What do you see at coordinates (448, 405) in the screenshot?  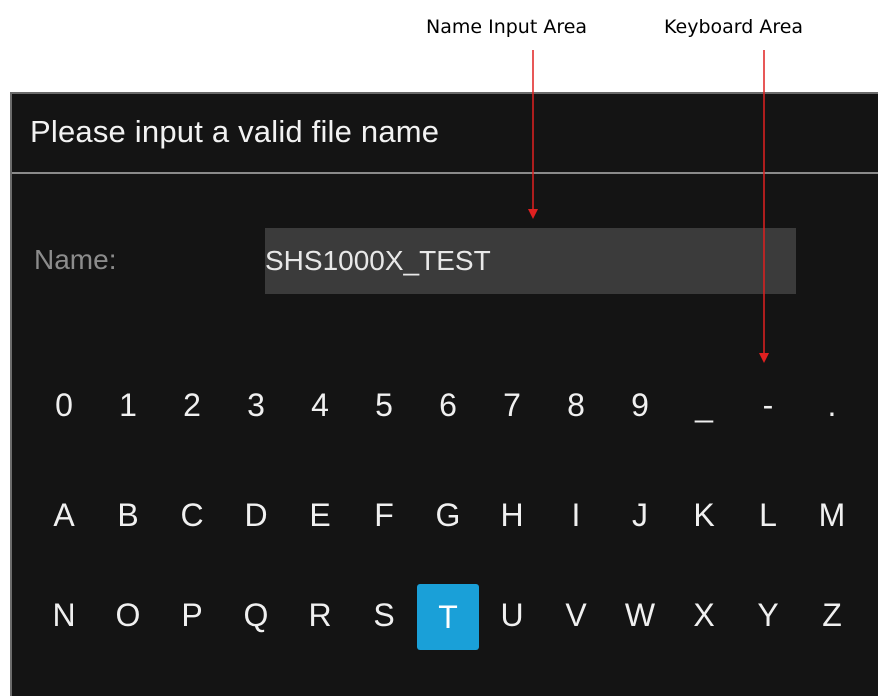 I see `key: 6` at bounding box center [448, 405].